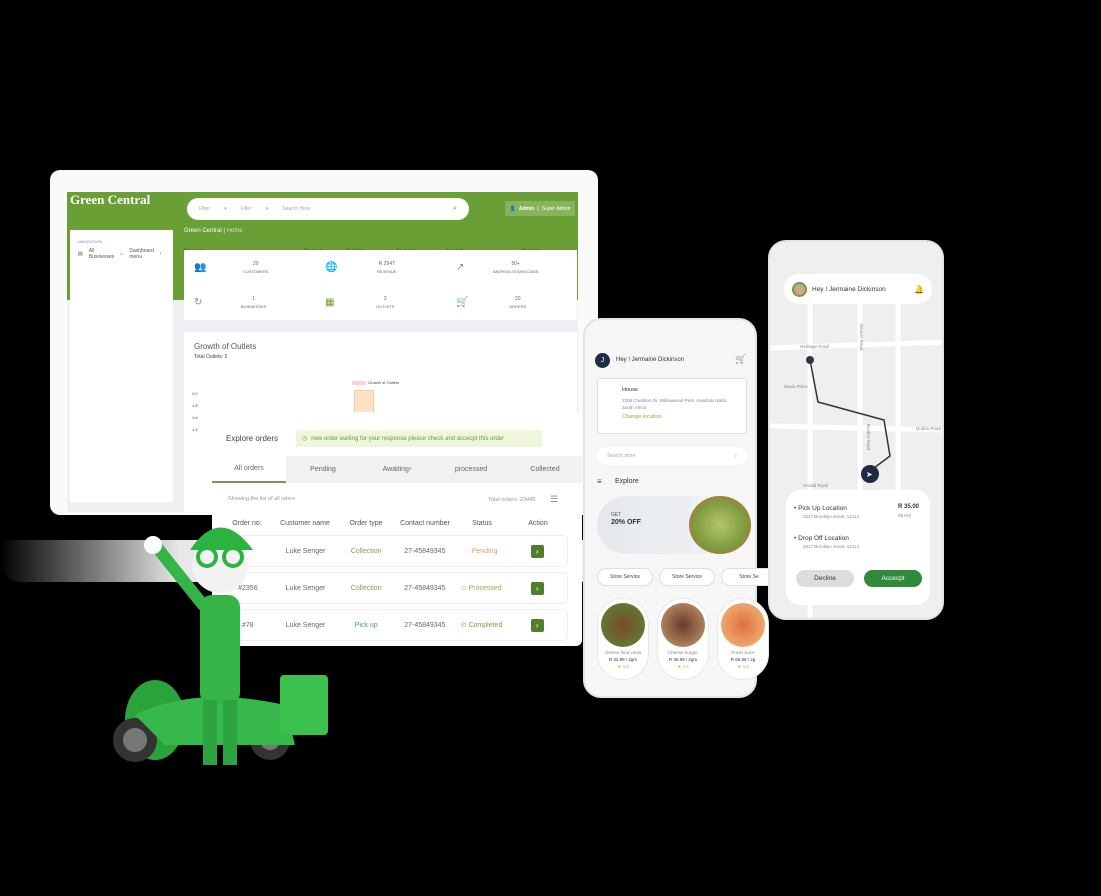  I want to click on menu-icon: ≡, so click(599, 481).